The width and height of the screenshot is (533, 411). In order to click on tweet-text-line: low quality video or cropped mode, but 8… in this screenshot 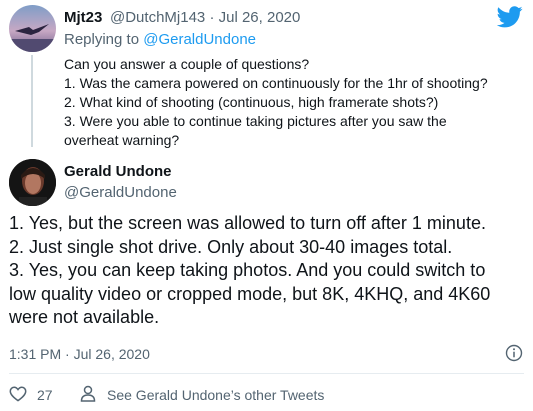, I will do `click(250, 293)`.